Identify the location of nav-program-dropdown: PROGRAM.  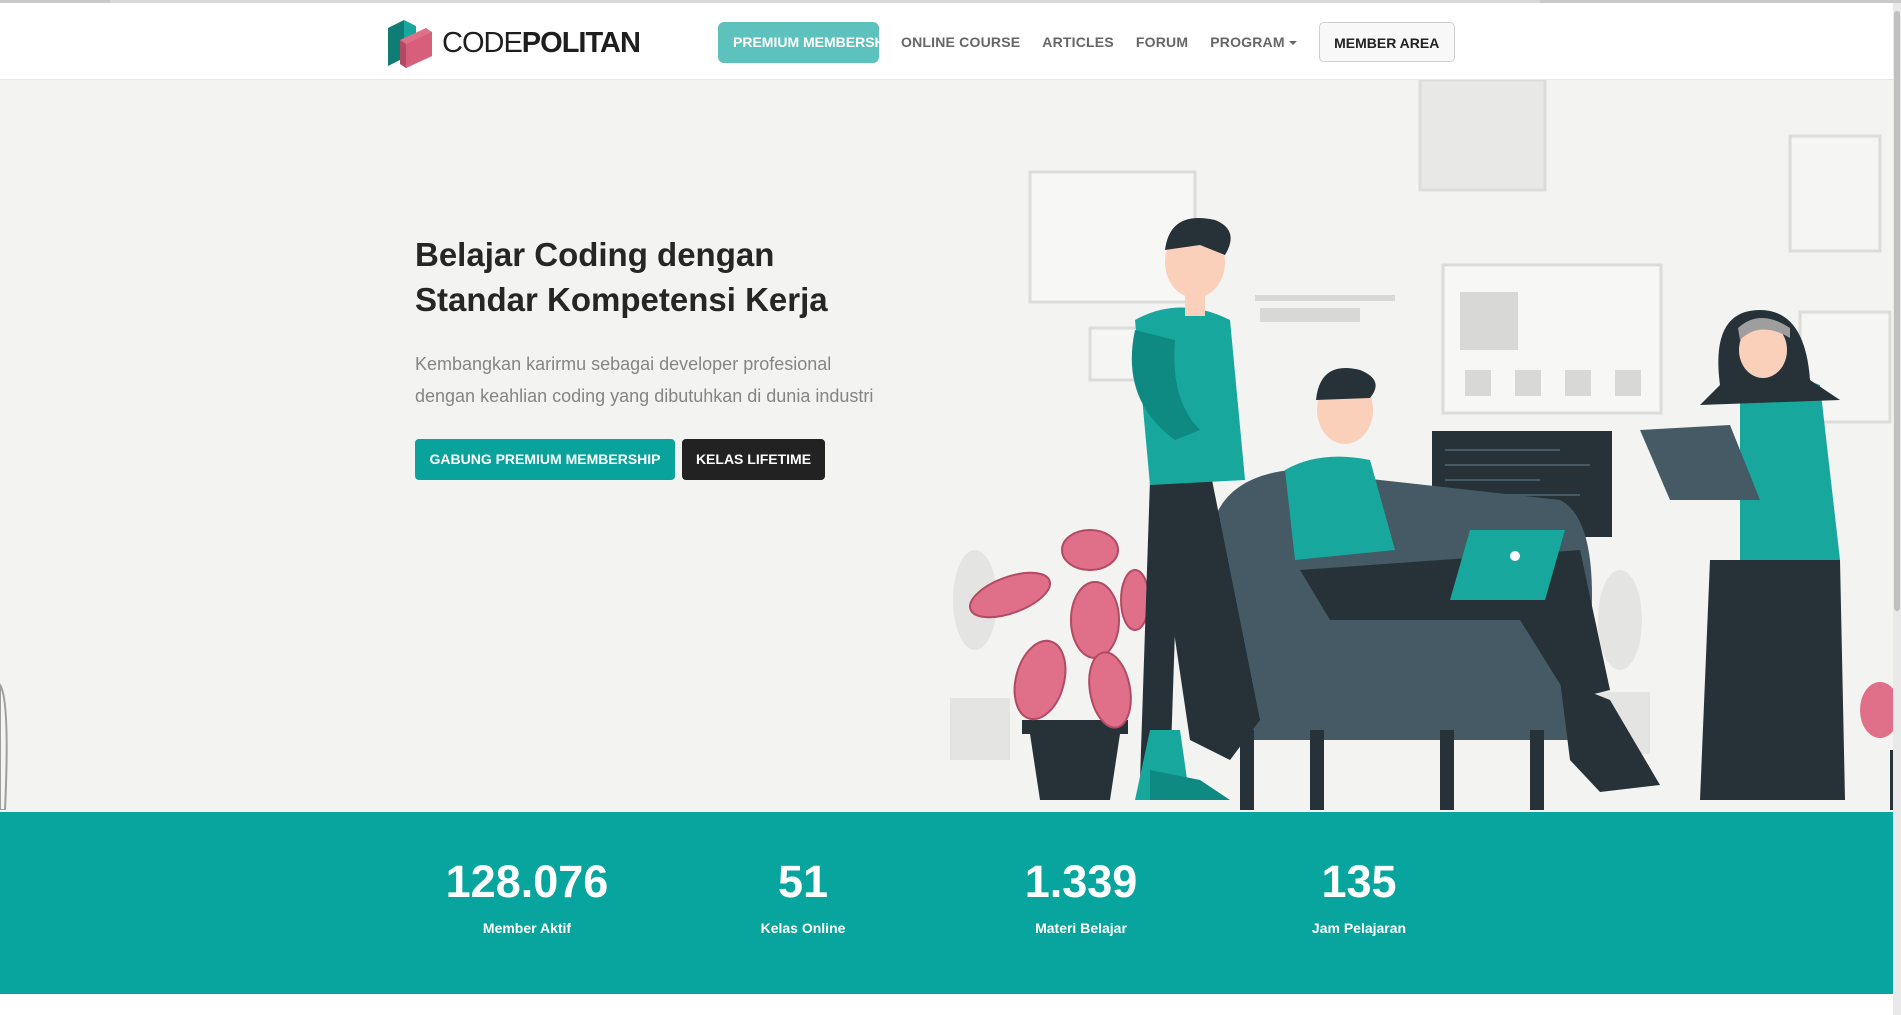
(1253, 42).